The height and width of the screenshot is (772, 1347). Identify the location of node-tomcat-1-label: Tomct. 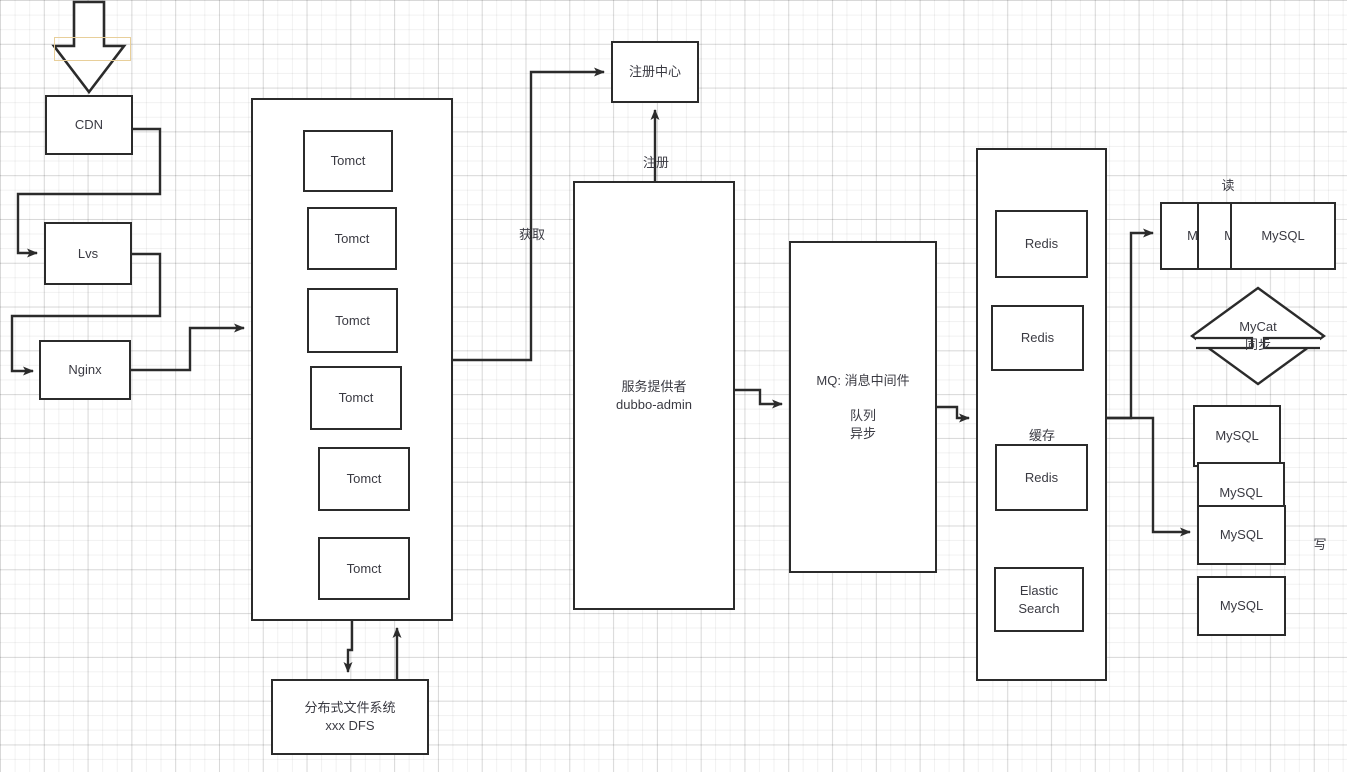
(348, 161).